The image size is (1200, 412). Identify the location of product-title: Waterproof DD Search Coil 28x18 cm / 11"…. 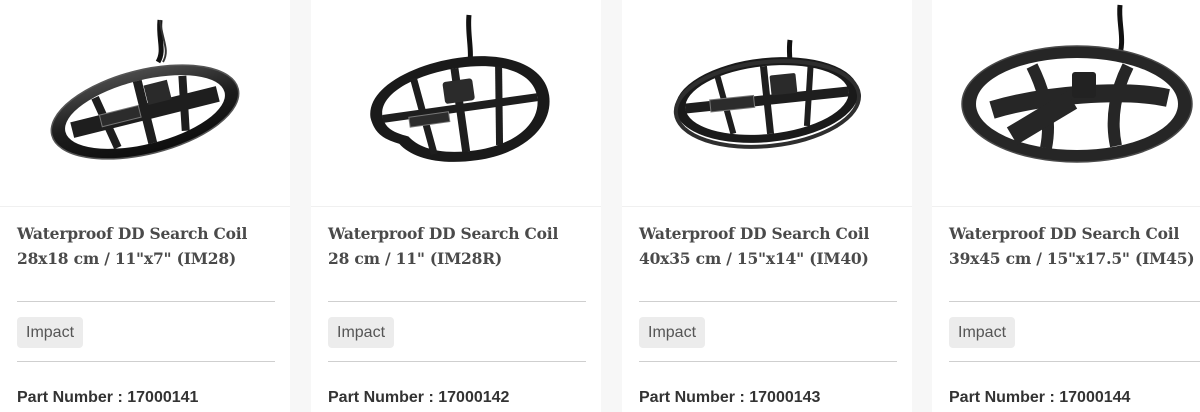
(148, 246).